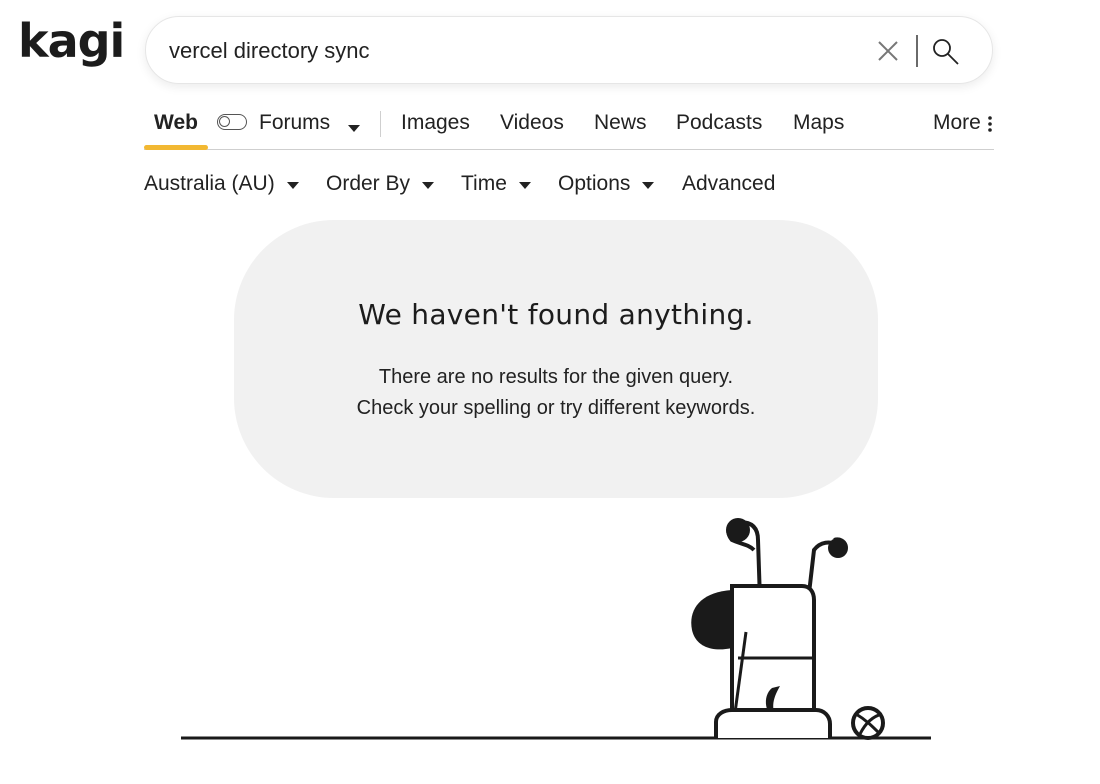 The width and height of the screenshot is (1100, 784). Describe the element at coordinates (773, 723) in the screenshot. I see `dog-head` at that location.